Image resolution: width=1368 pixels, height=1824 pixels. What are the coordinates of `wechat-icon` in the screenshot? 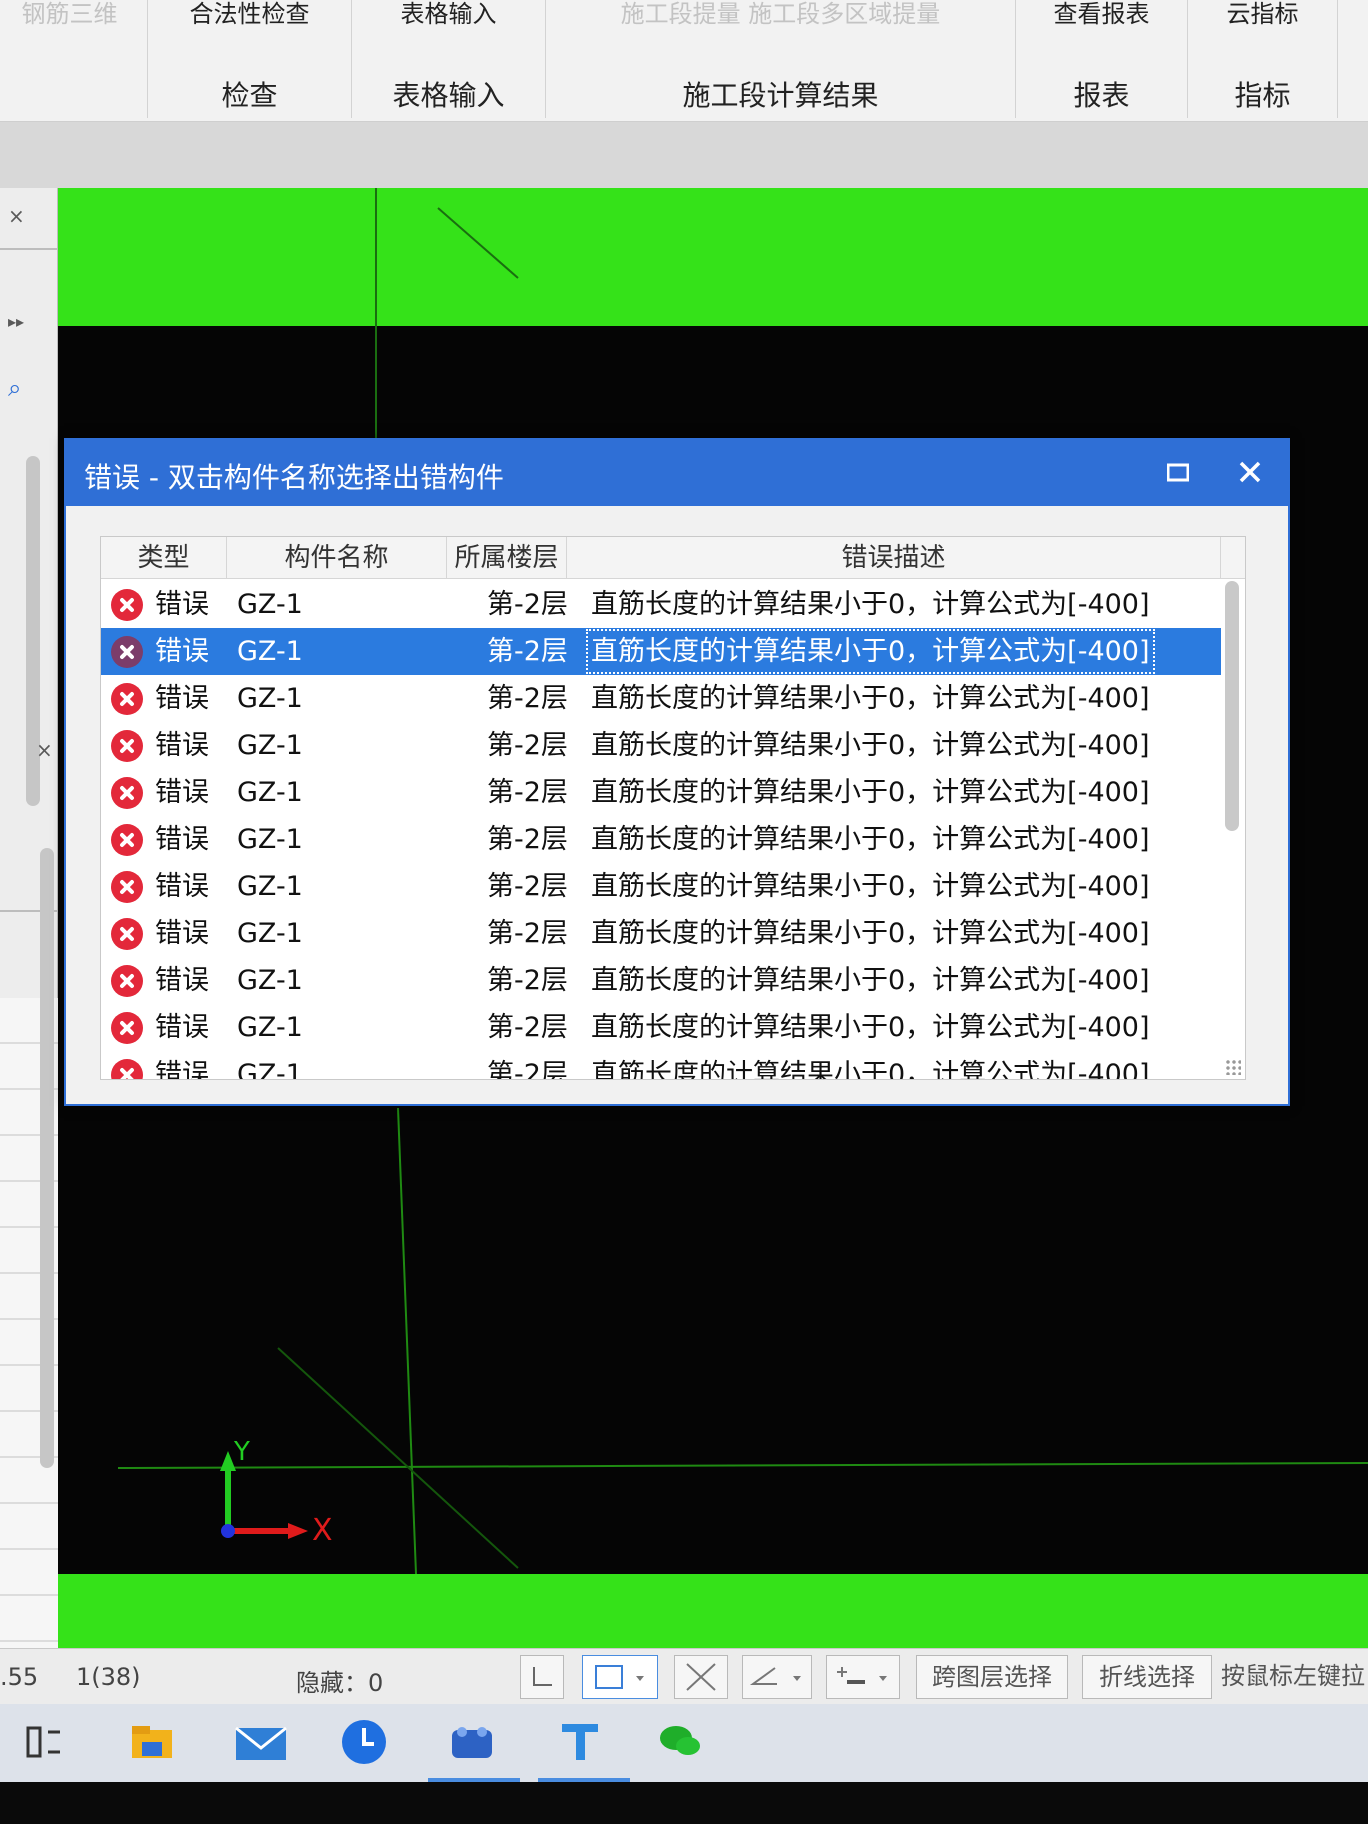 It's located at (680, 1742).